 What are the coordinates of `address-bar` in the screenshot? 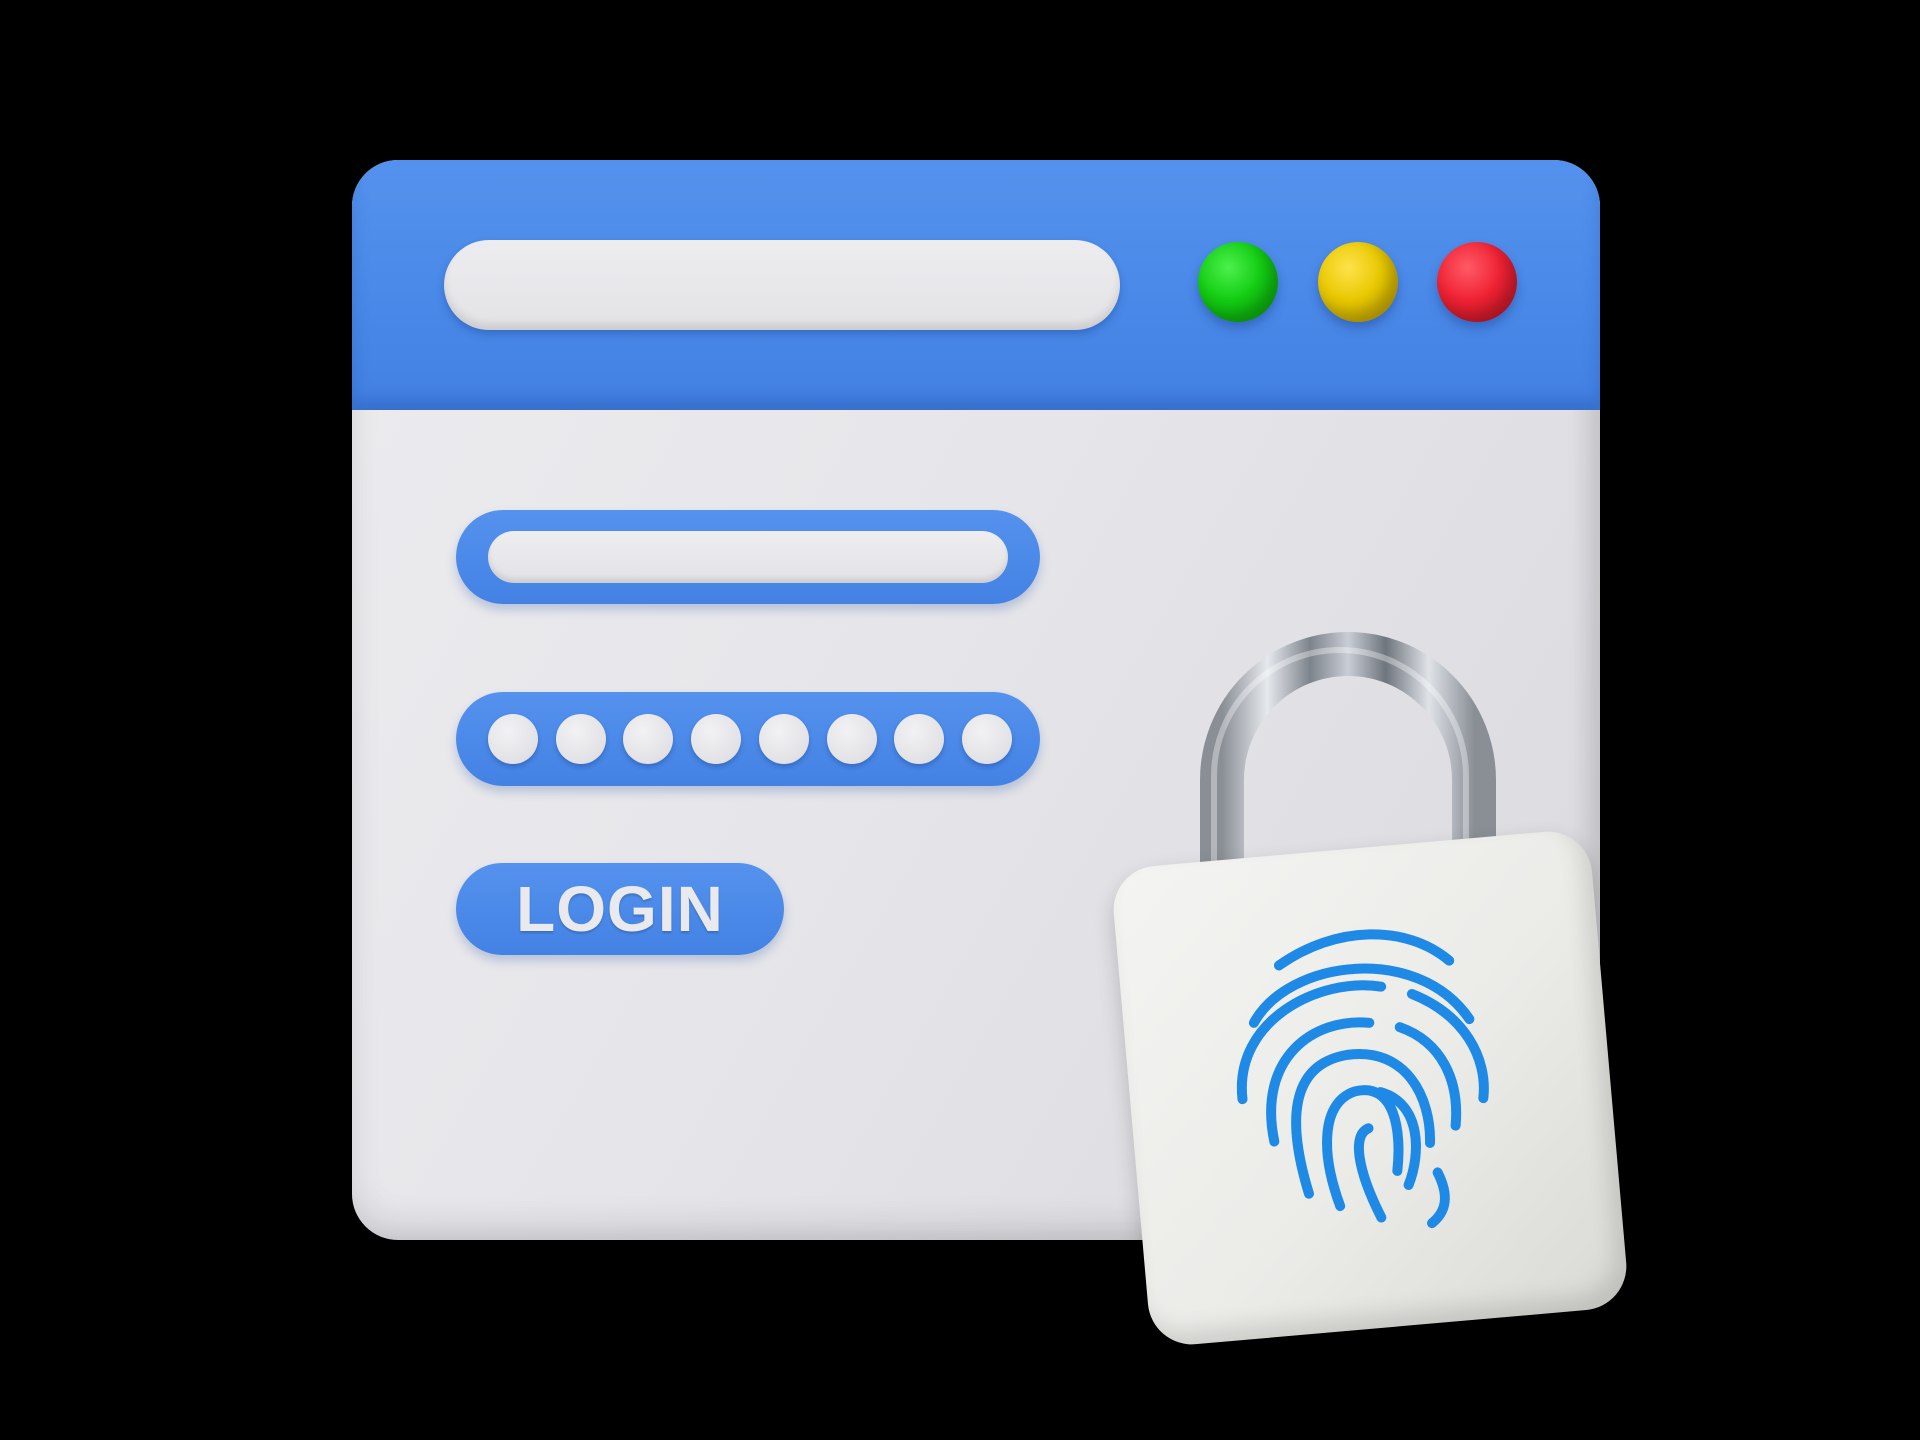 It's located at (782, 285).